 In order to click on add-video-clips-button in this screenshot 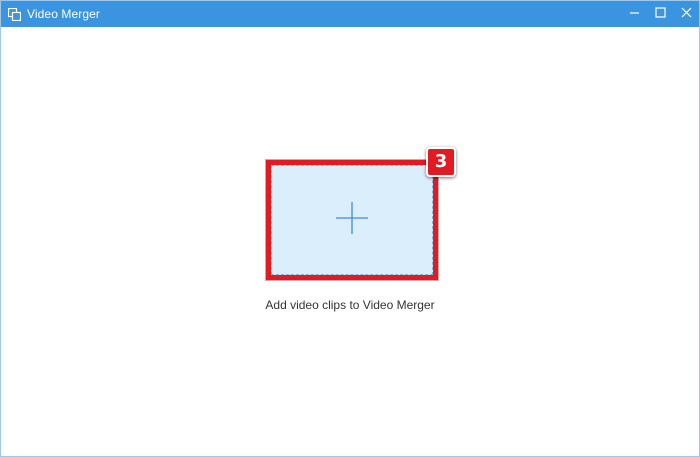, I will do `click(352, 220)`.